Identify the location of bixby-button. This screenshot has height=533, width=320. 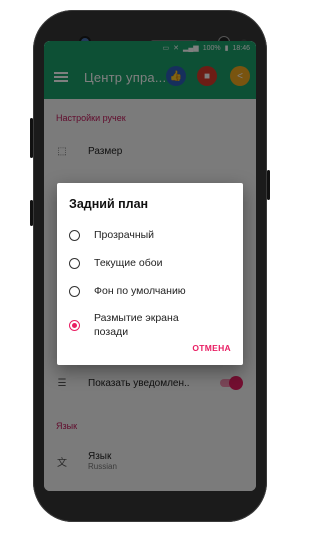
(31, 213).